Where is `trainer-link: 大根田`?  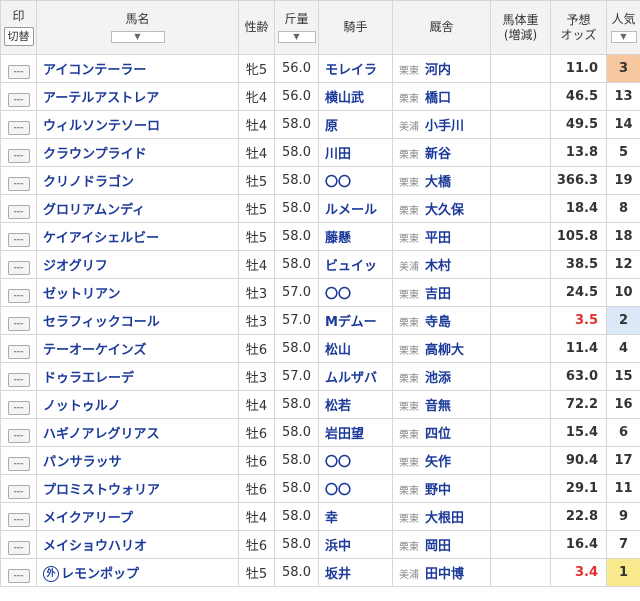
trainer-link: 大根田 is located at coordinates (444, 518).